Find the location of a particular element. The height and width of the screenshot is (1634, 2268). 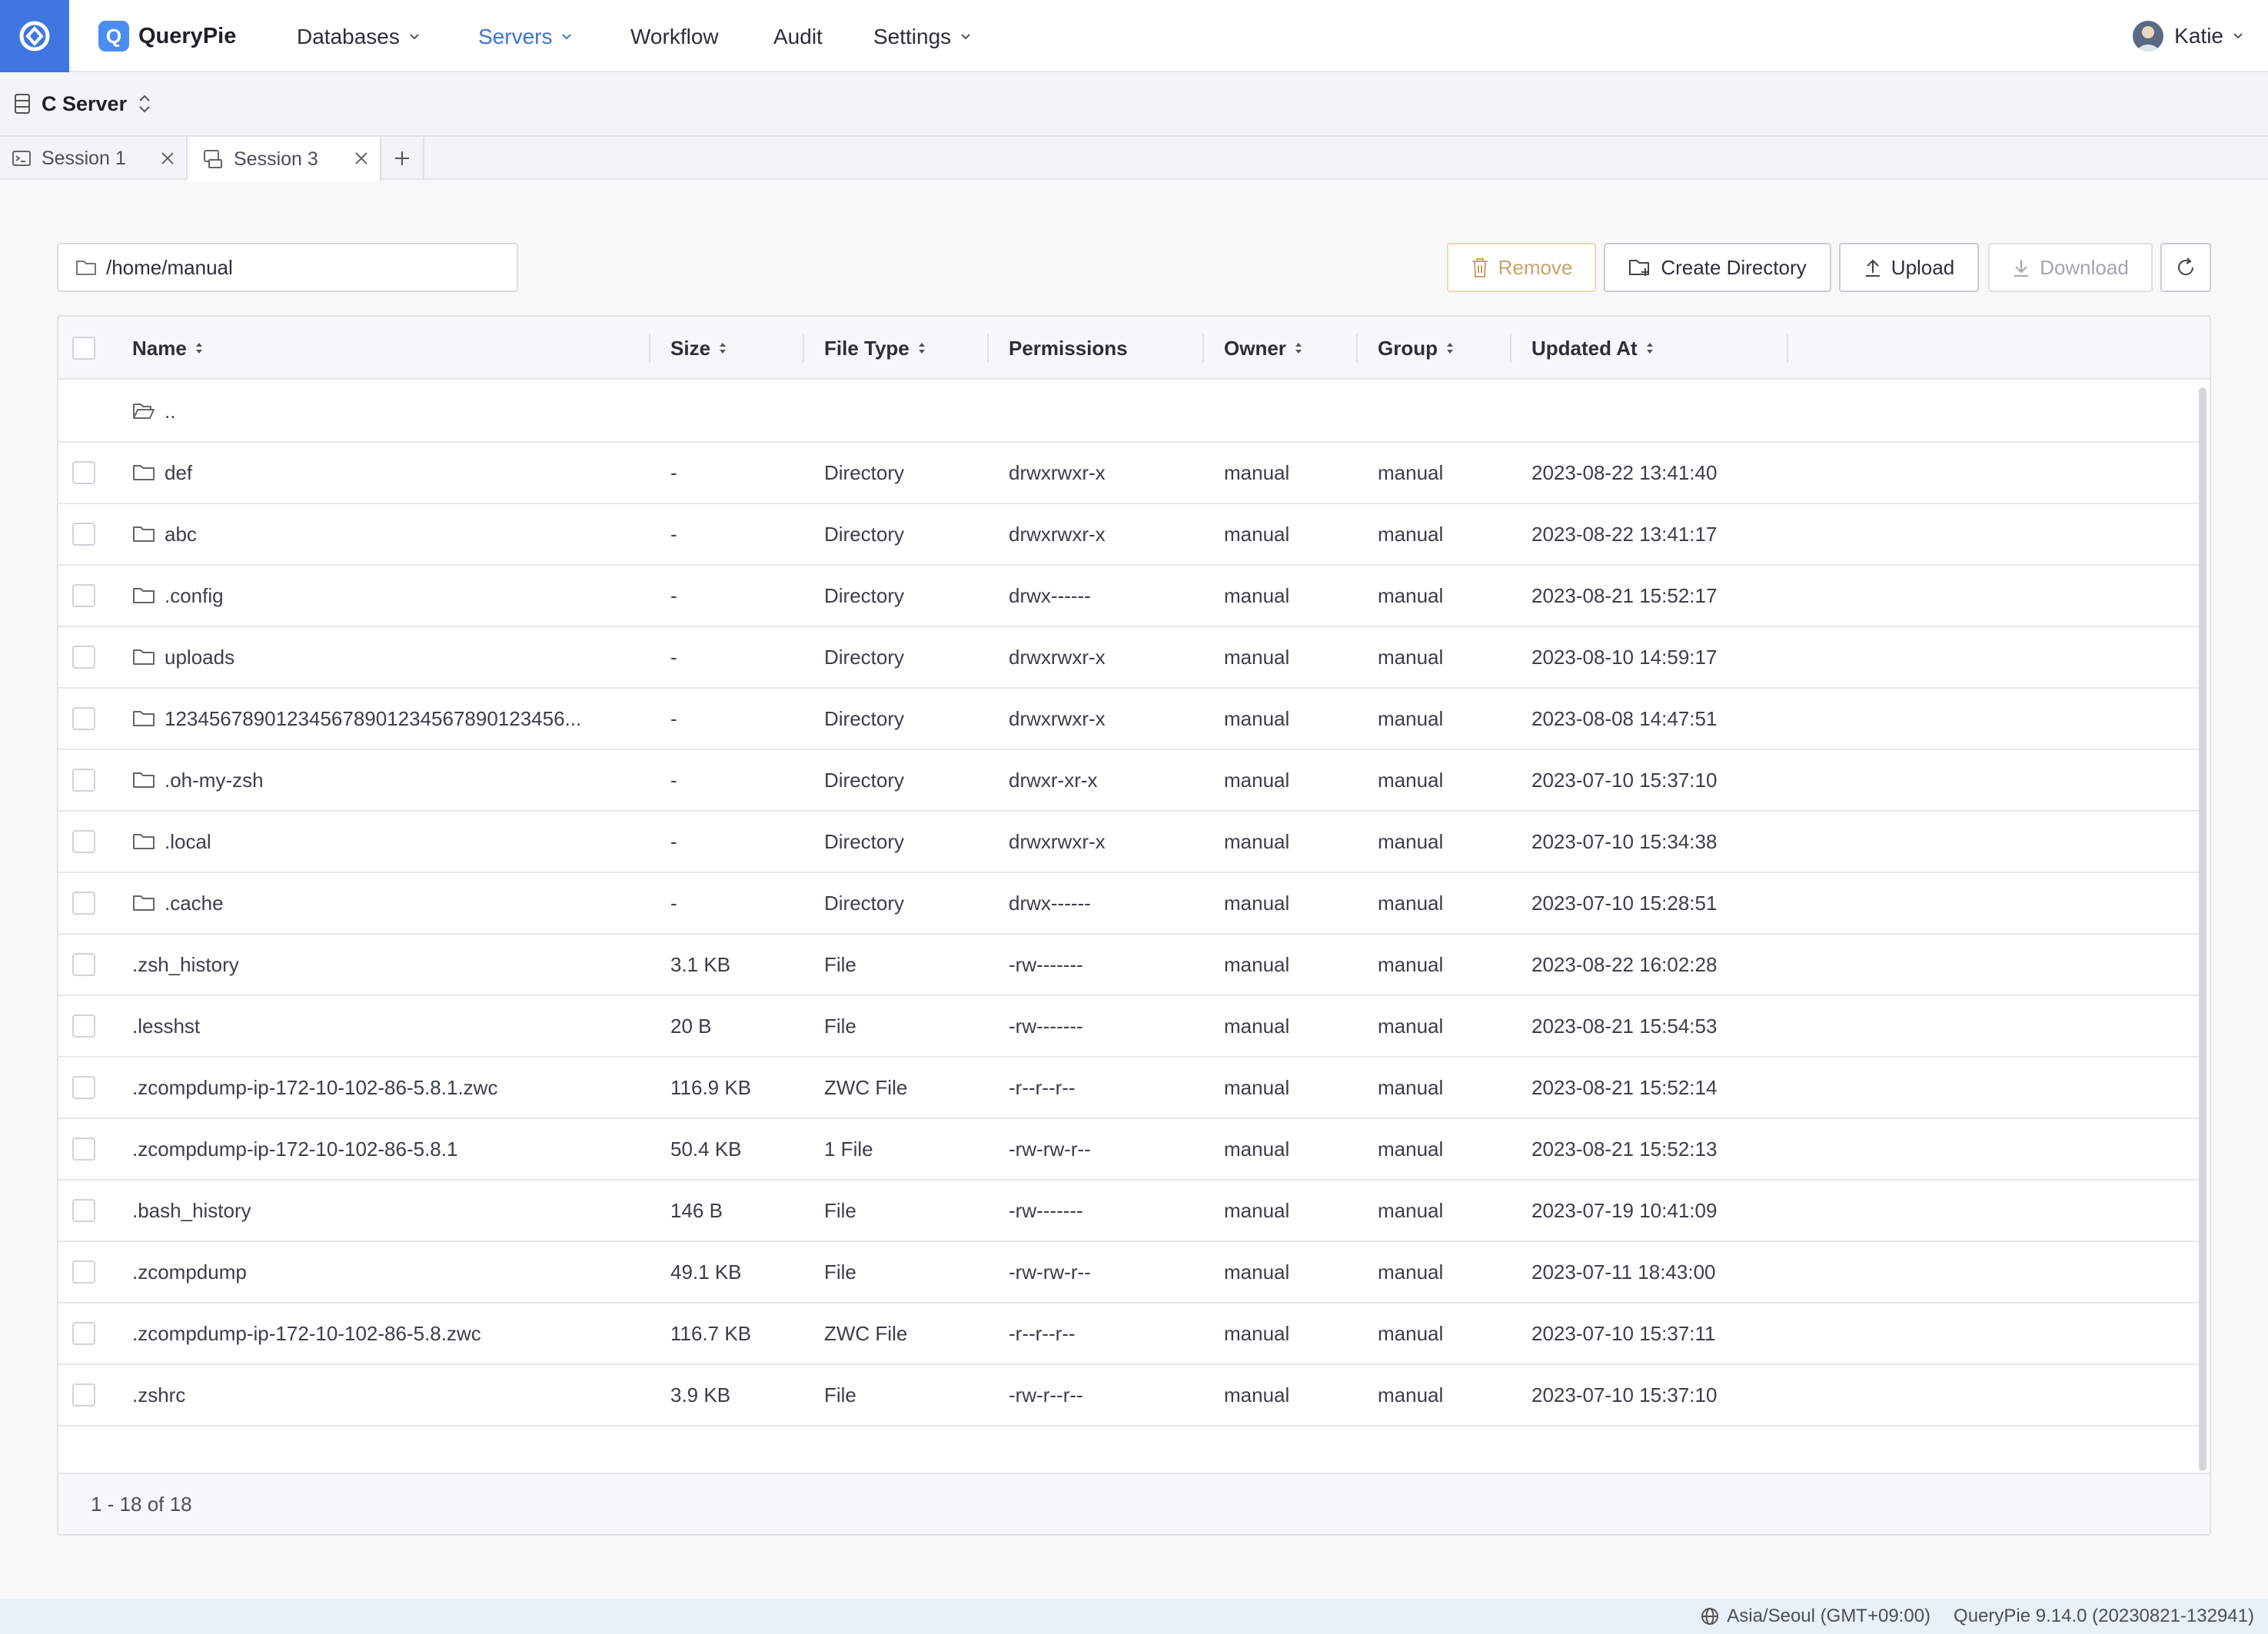

column-group: Group is located at coordinates (1417, 348).